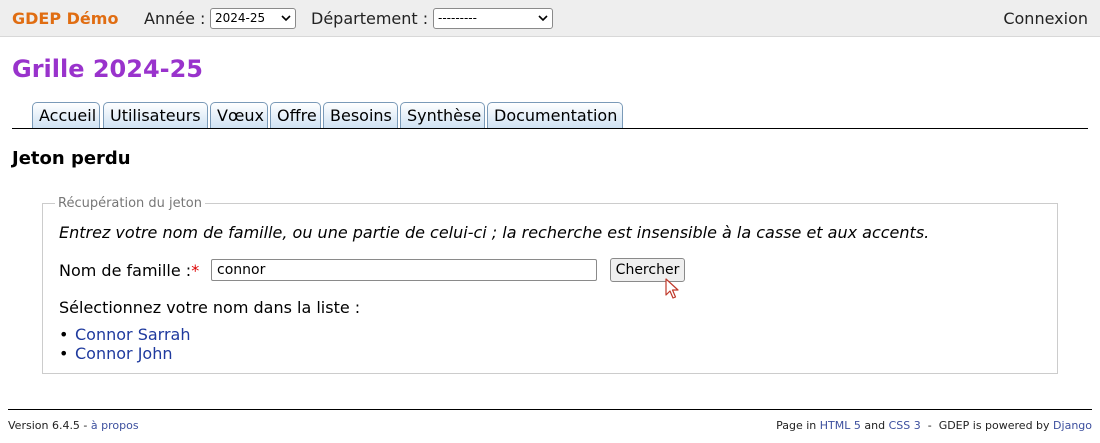 The image size is (1100, 443). What do you see at coordinates (66, 115) in the screenshot?
I see `tab-accueil: Accueil` at bounding box center [66, 115].